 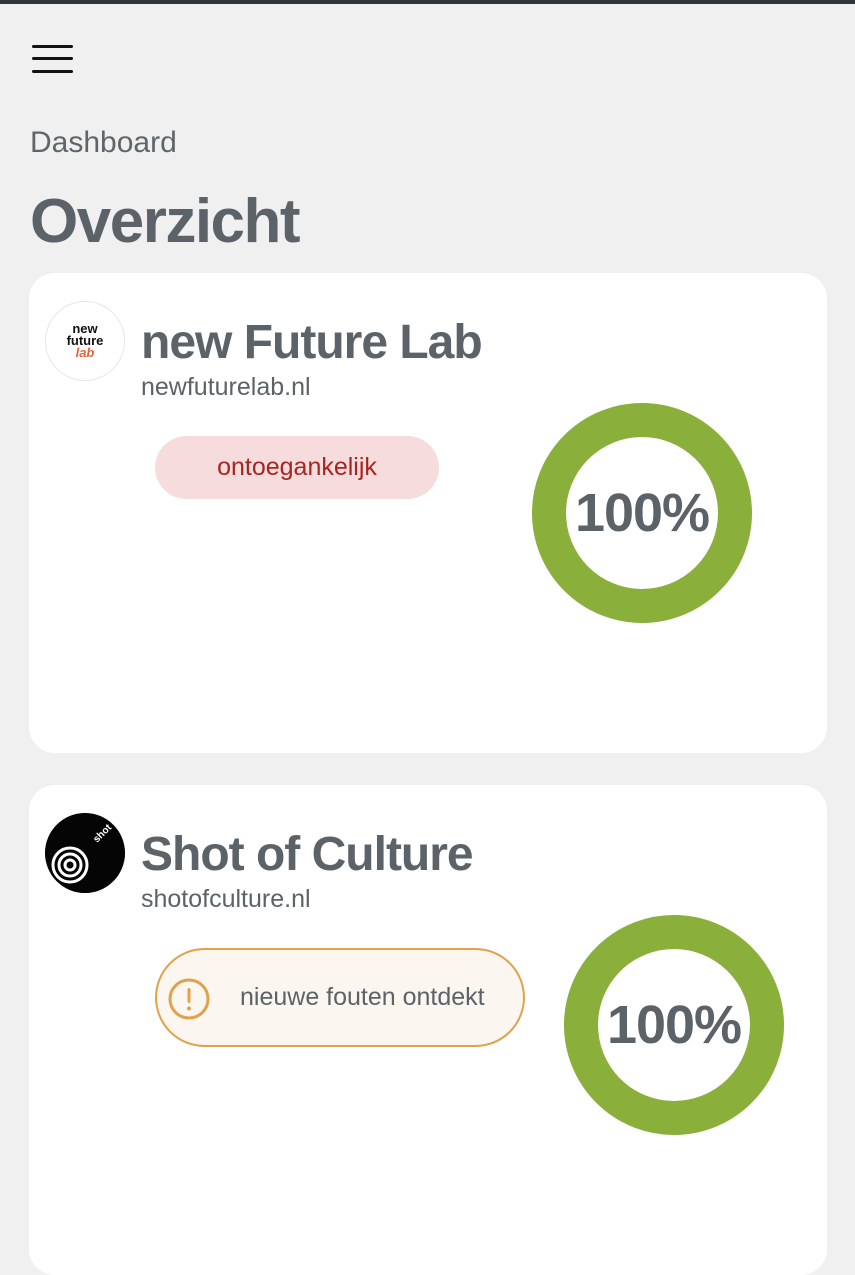 I want to click on hamburger-menu-icon, so click(x=53, y=60).